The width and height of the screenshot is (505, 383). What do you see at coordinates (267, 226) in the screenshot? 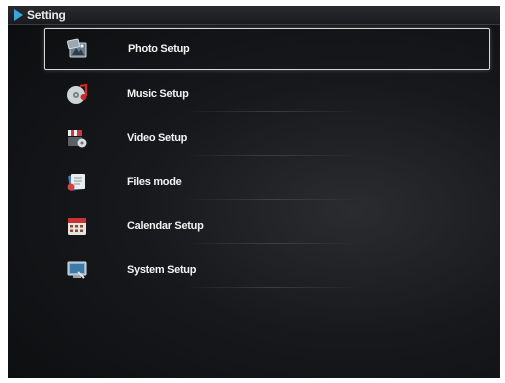
I see `menu-item-calendar-setup: Calendar Setup` at bounding box center [267, 226].